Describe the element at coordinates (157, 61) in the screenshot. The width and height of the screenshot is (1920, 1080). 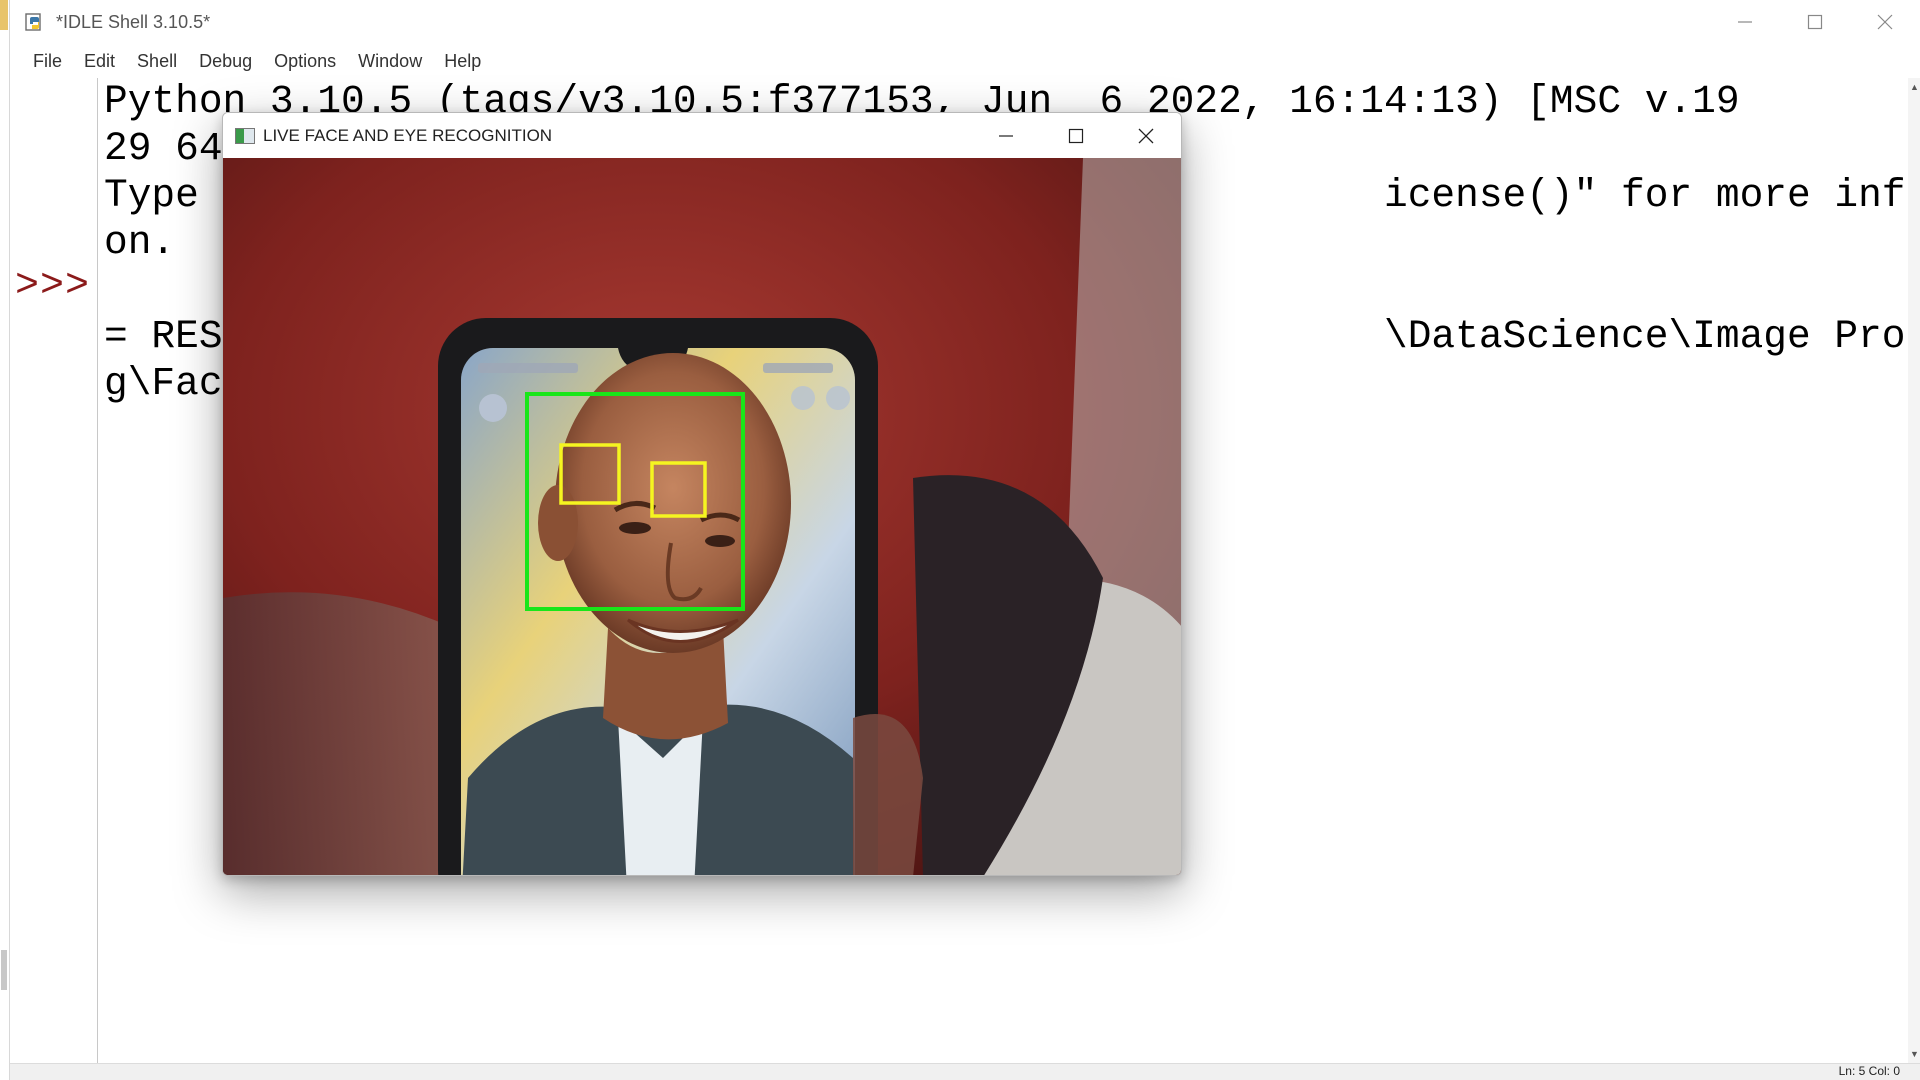
I see `menu-shell: Shell` at that location.